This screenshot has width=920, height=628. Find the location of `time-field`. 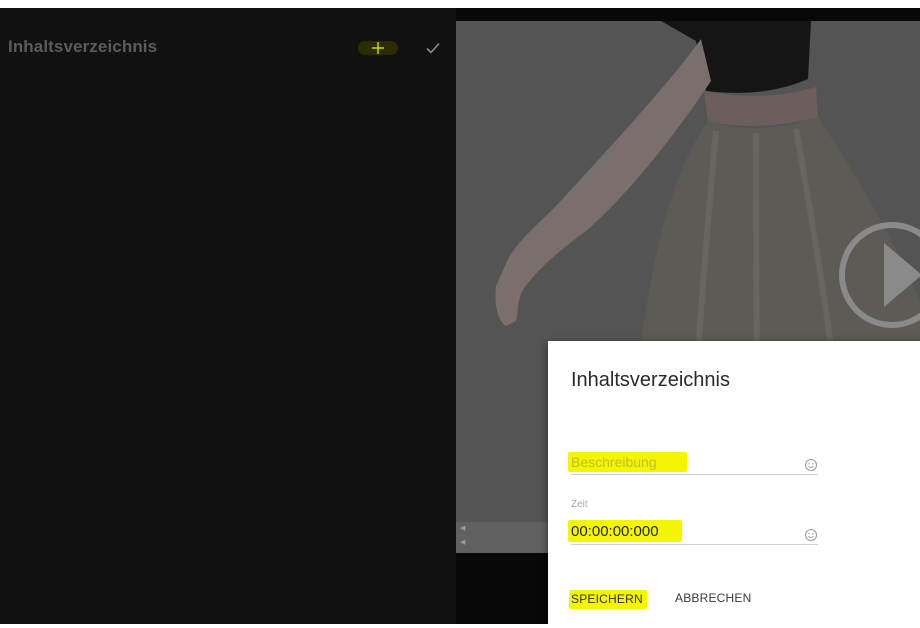

time-field is located at coordinates (693, 532).